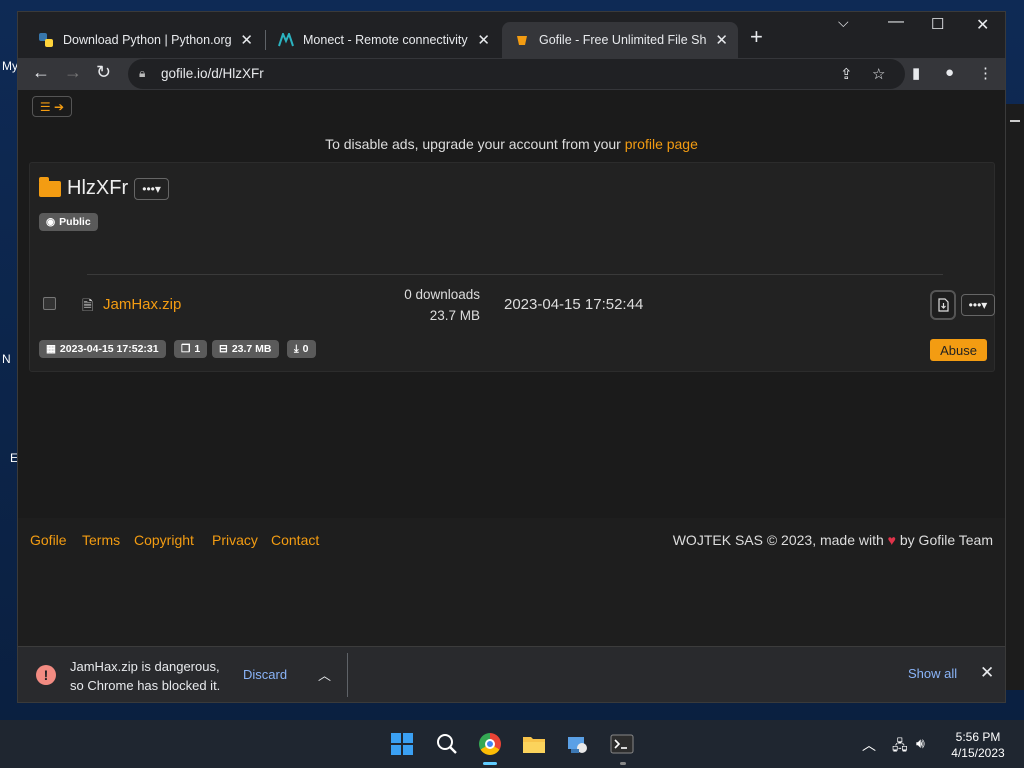 The width and height of the screenshot is (1024, 768). I want to click on eye-icon: ◉, so click(51, 222).